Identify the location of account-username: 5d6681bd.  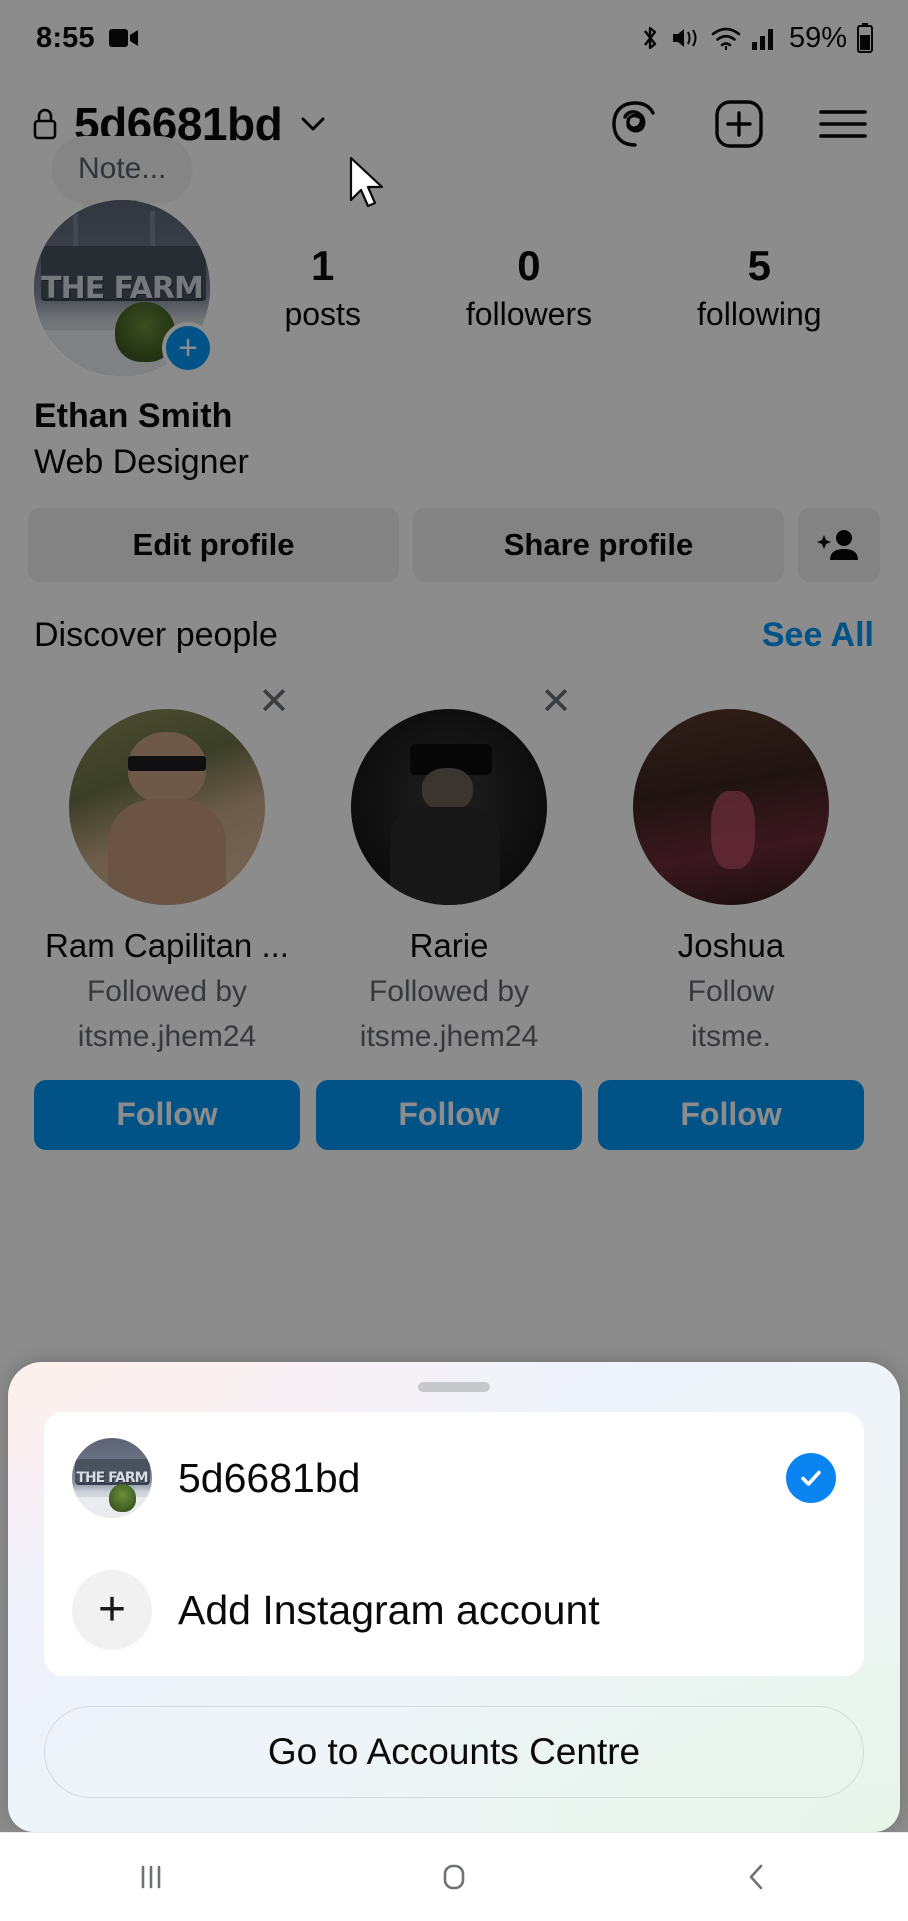
(269, 1477).